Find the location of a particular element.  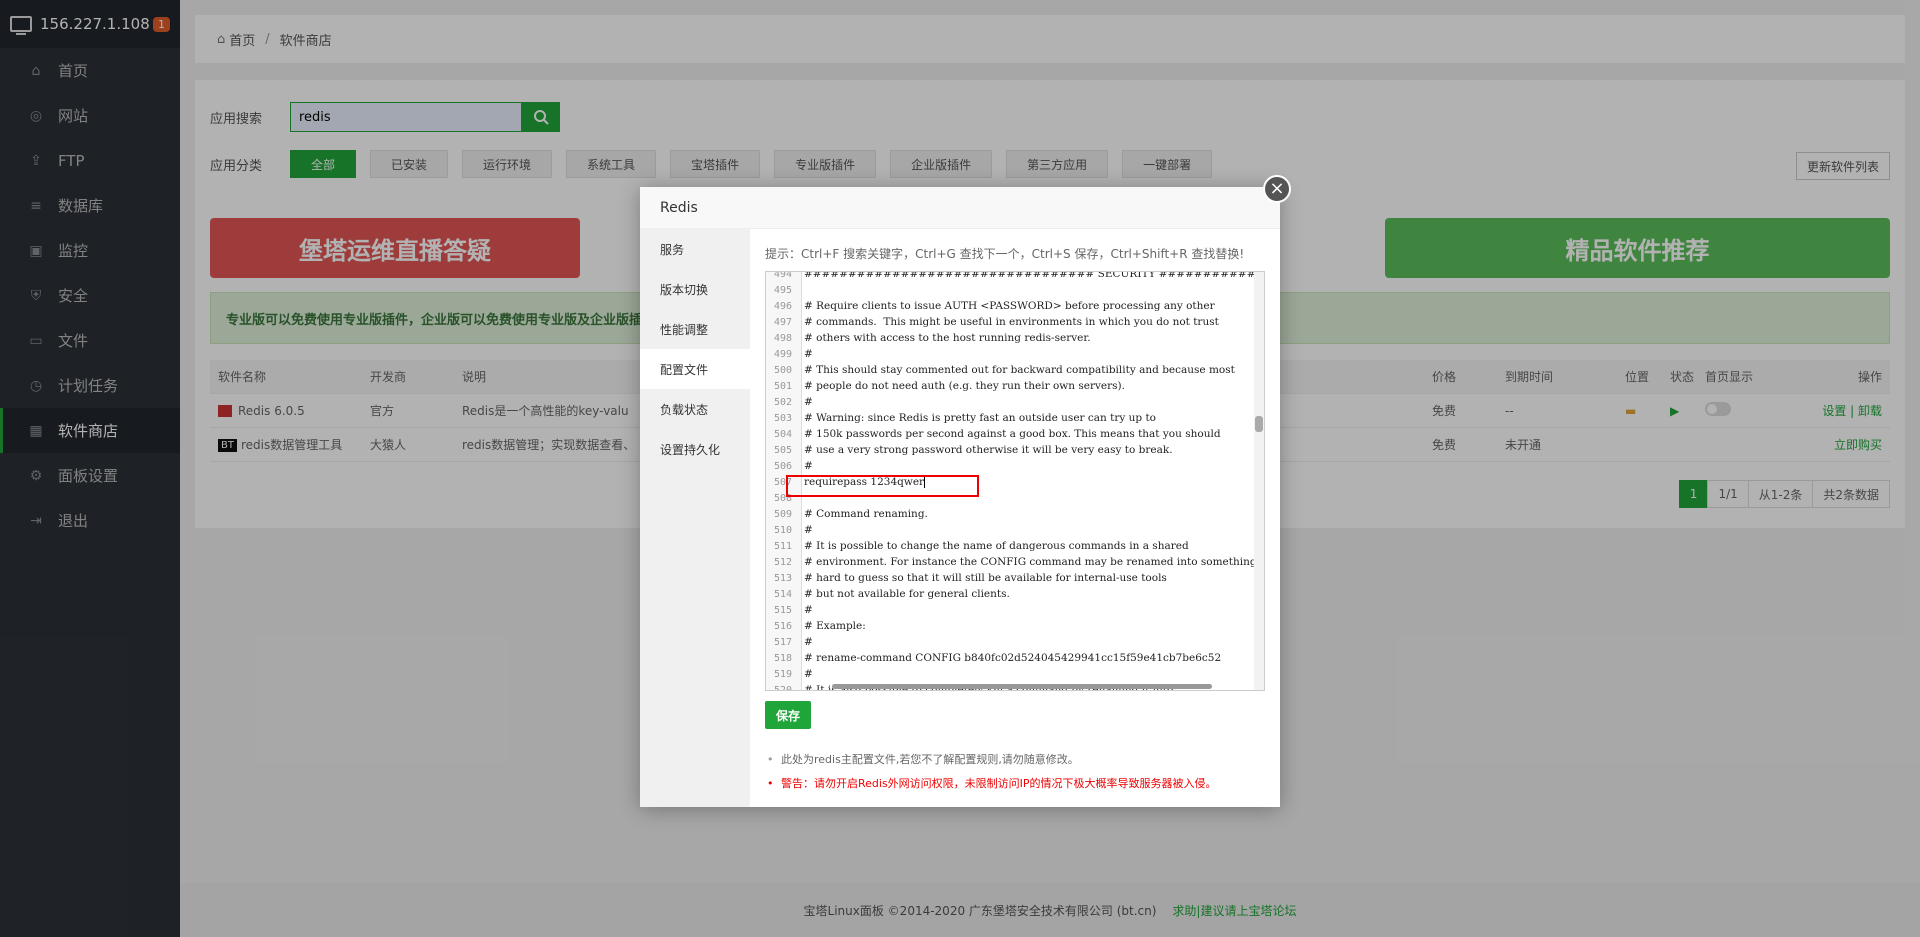

line-number: 516 is located at coordinates (782, 626).